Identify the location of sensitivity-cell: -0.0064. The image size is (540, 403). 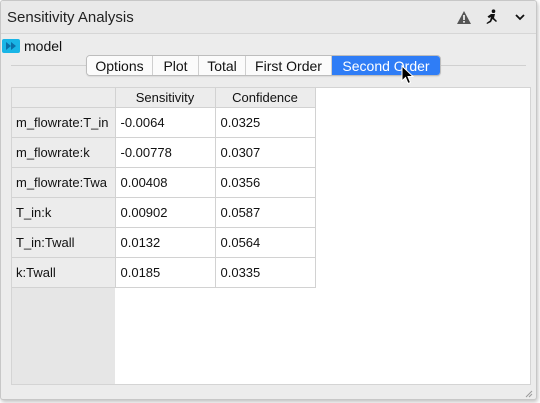
(165, 122).